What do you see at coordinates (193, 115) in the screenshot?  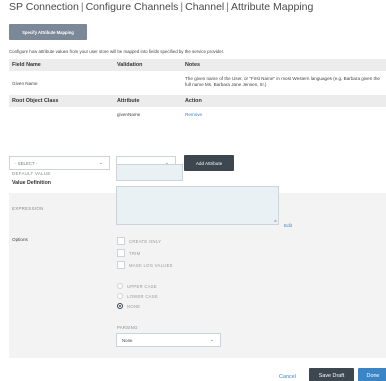 I see `remove-attribute-link: Remove` at bounding box center [193, 115].